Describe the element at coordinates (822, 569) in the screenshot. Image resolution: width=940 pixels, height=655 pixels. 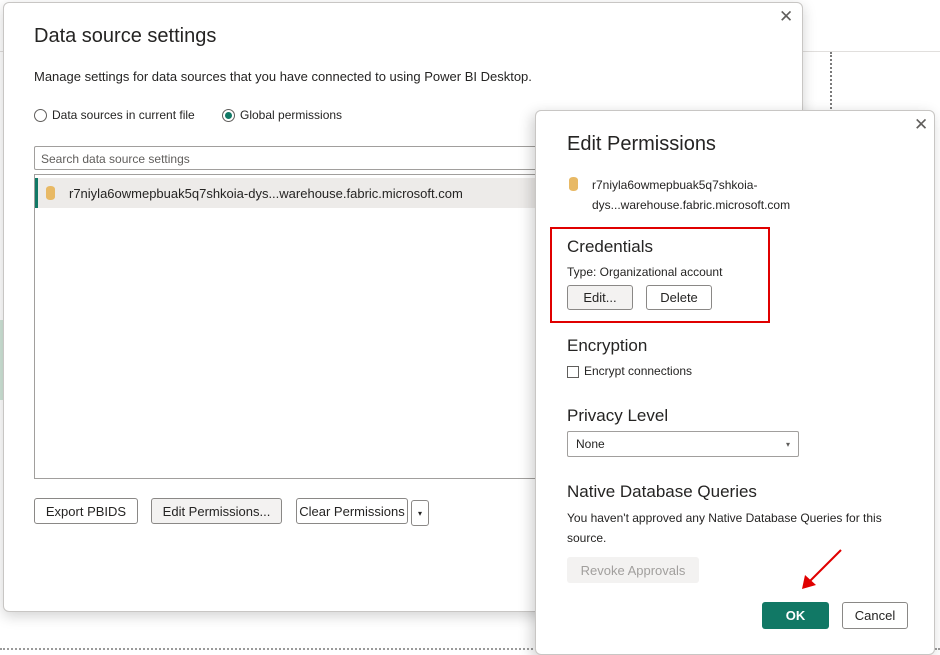
I see `red-arrow-annotation-icon` at that location.